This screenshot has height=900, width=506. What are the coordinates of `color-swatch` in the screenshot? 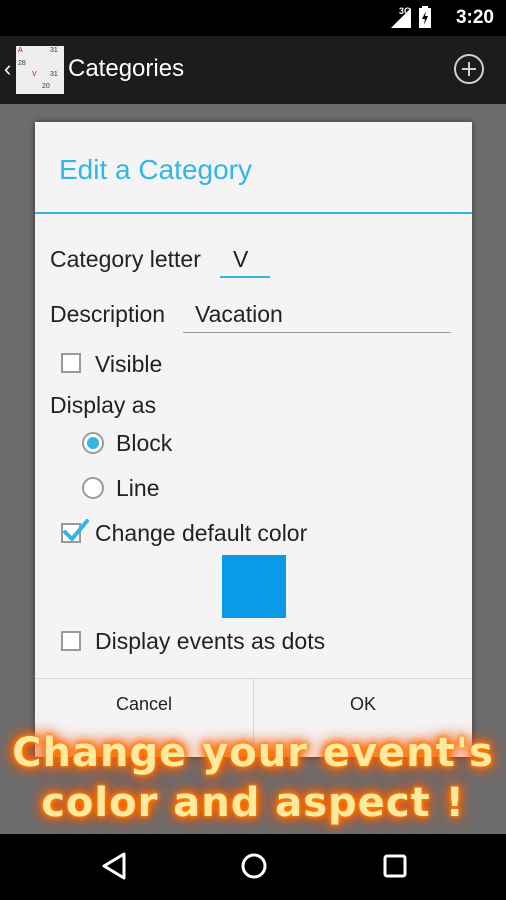 It's located at (254, 586).